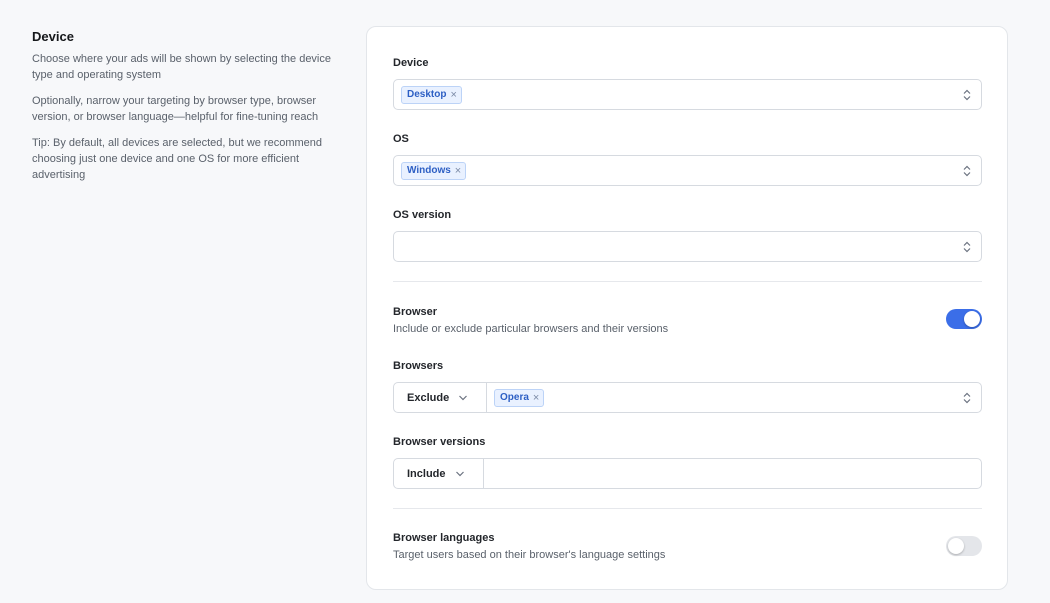 The image size is (1050, 603). Describe the element at coordinates (734, 397) in the screenshot. I see `browsers-select: Opera ×` at that location.